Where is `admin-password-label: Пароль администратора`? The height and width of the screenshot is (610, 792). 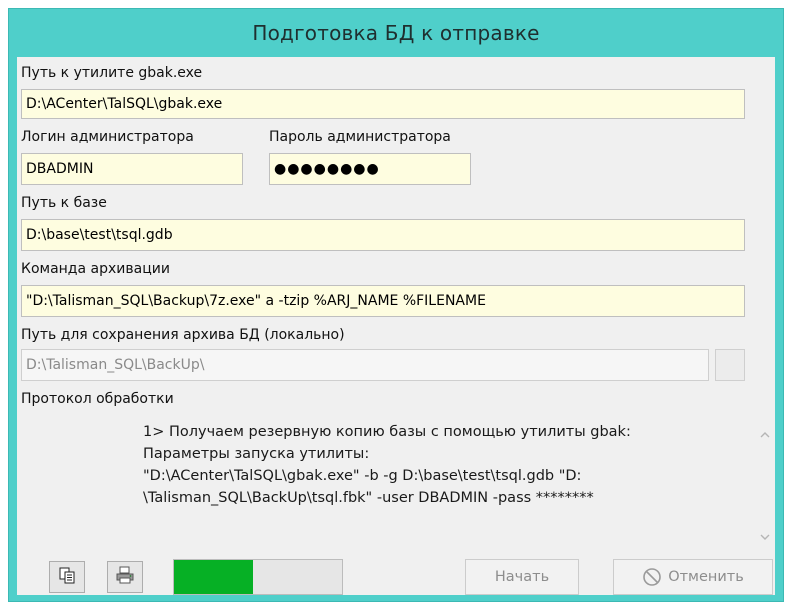
admin-password-label: Пароль администратора is located at coordinates (360, 137).